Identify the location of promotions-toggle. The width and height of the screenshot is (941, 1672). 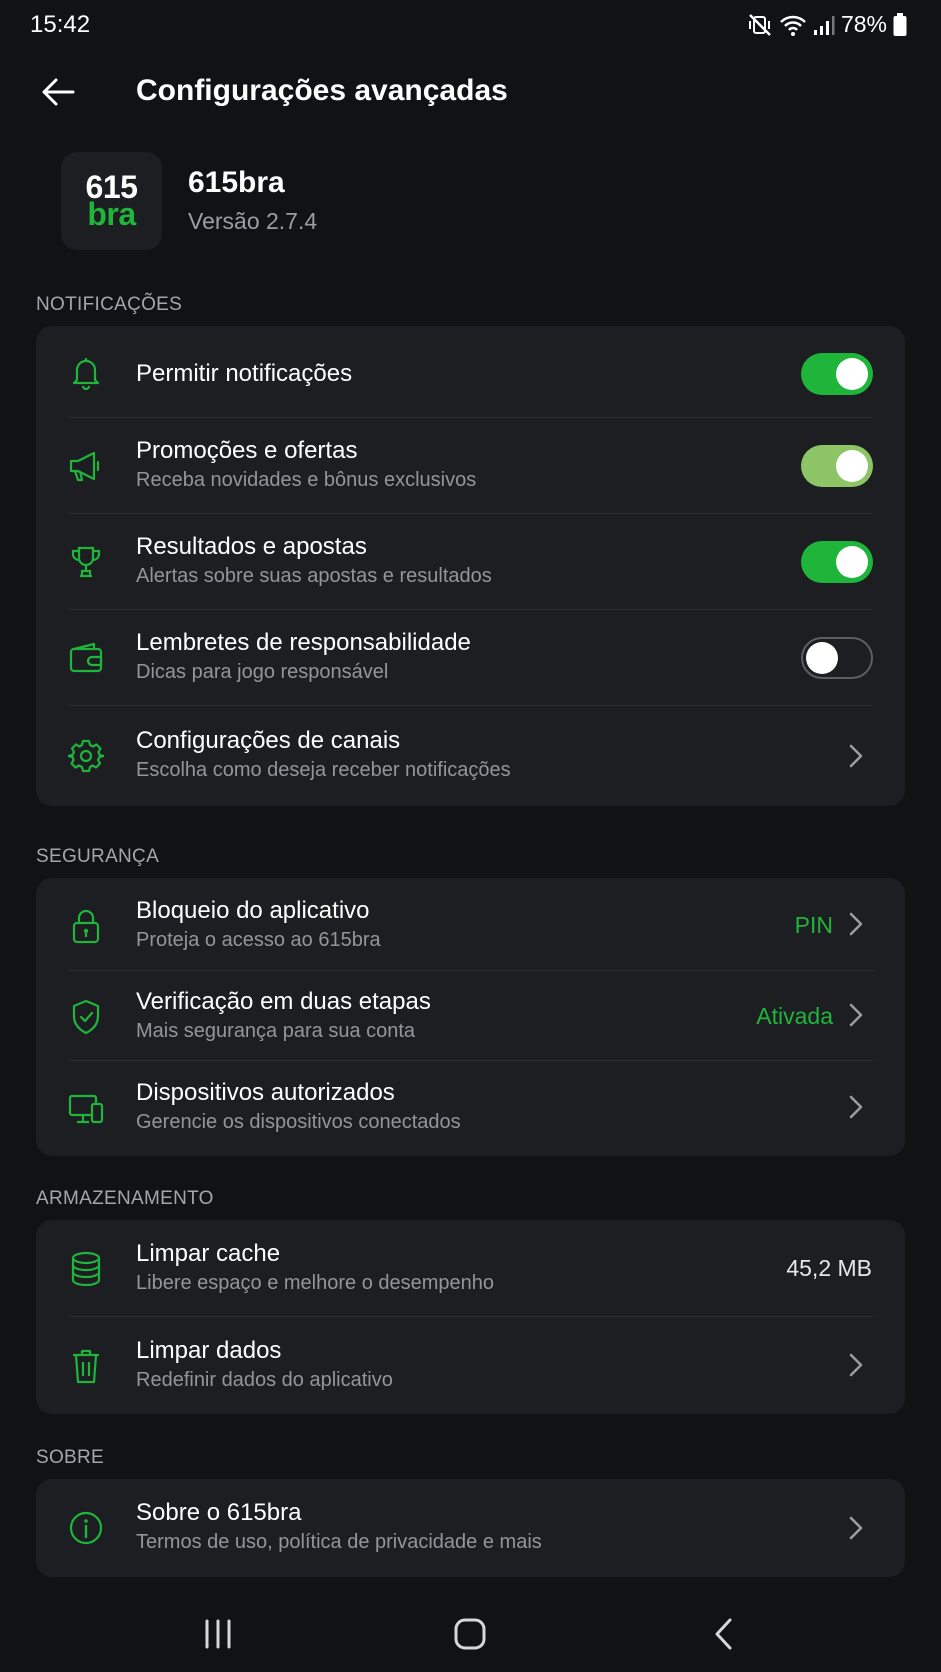
(837, 466).